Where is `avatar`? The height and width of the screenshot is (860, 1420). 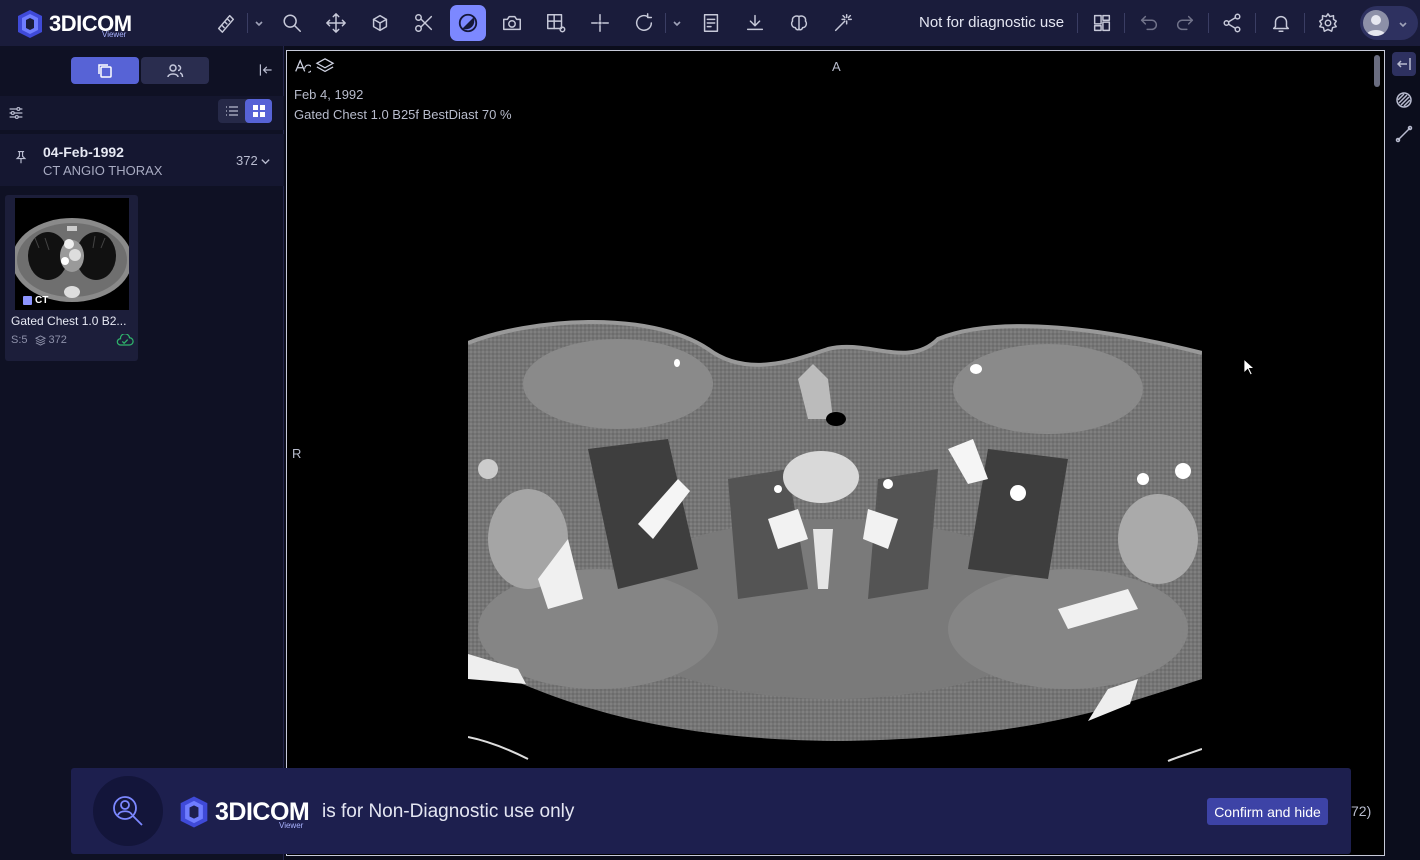
avatar is located at coordinates (1376, 23).